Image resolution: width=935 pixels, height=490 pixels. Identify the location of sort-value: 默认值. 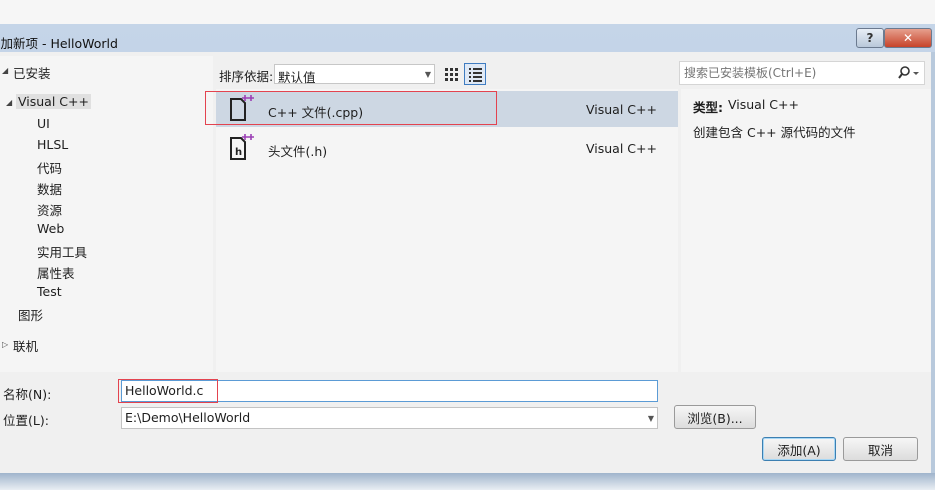
(297, 77).